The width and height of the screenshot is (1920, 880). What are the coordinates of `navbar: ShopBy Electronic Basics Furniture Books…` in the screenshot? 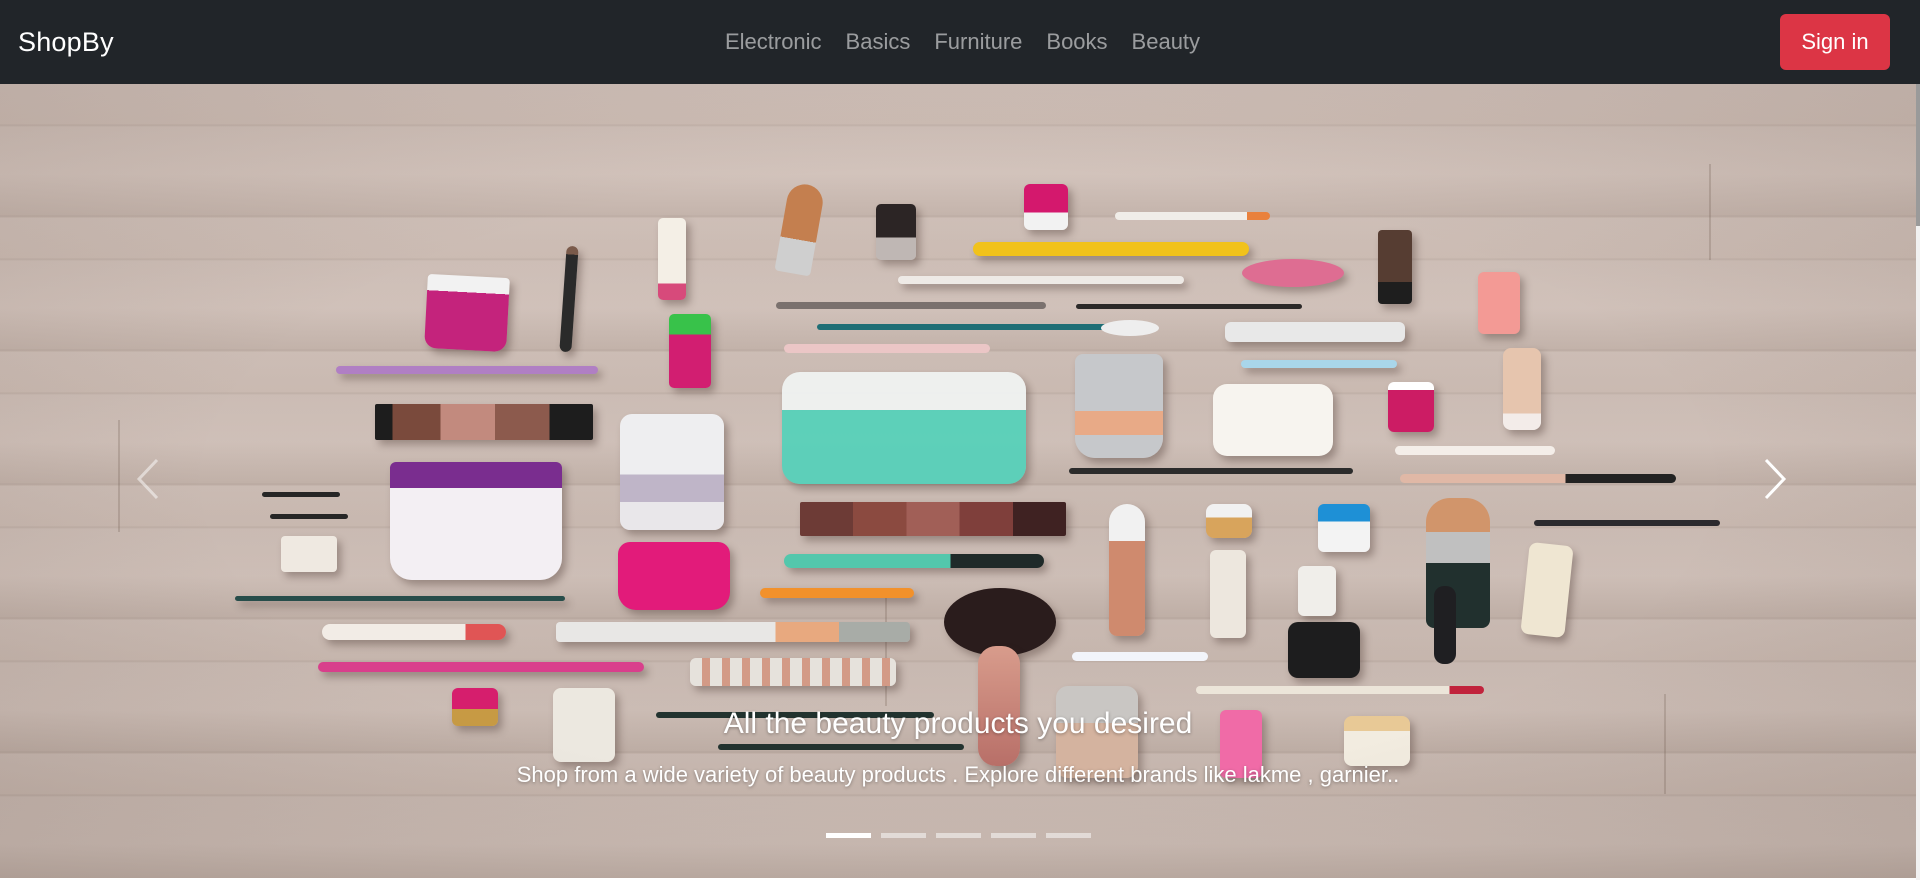 It's located at (960, 42).